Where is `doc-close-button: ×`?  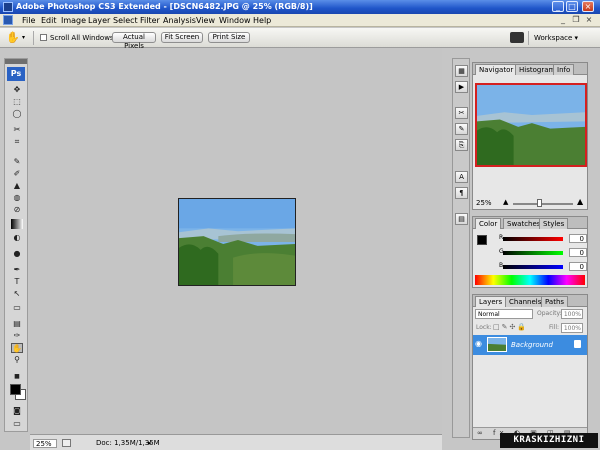
doc-close-button: × is located at coordinates (589, 20).